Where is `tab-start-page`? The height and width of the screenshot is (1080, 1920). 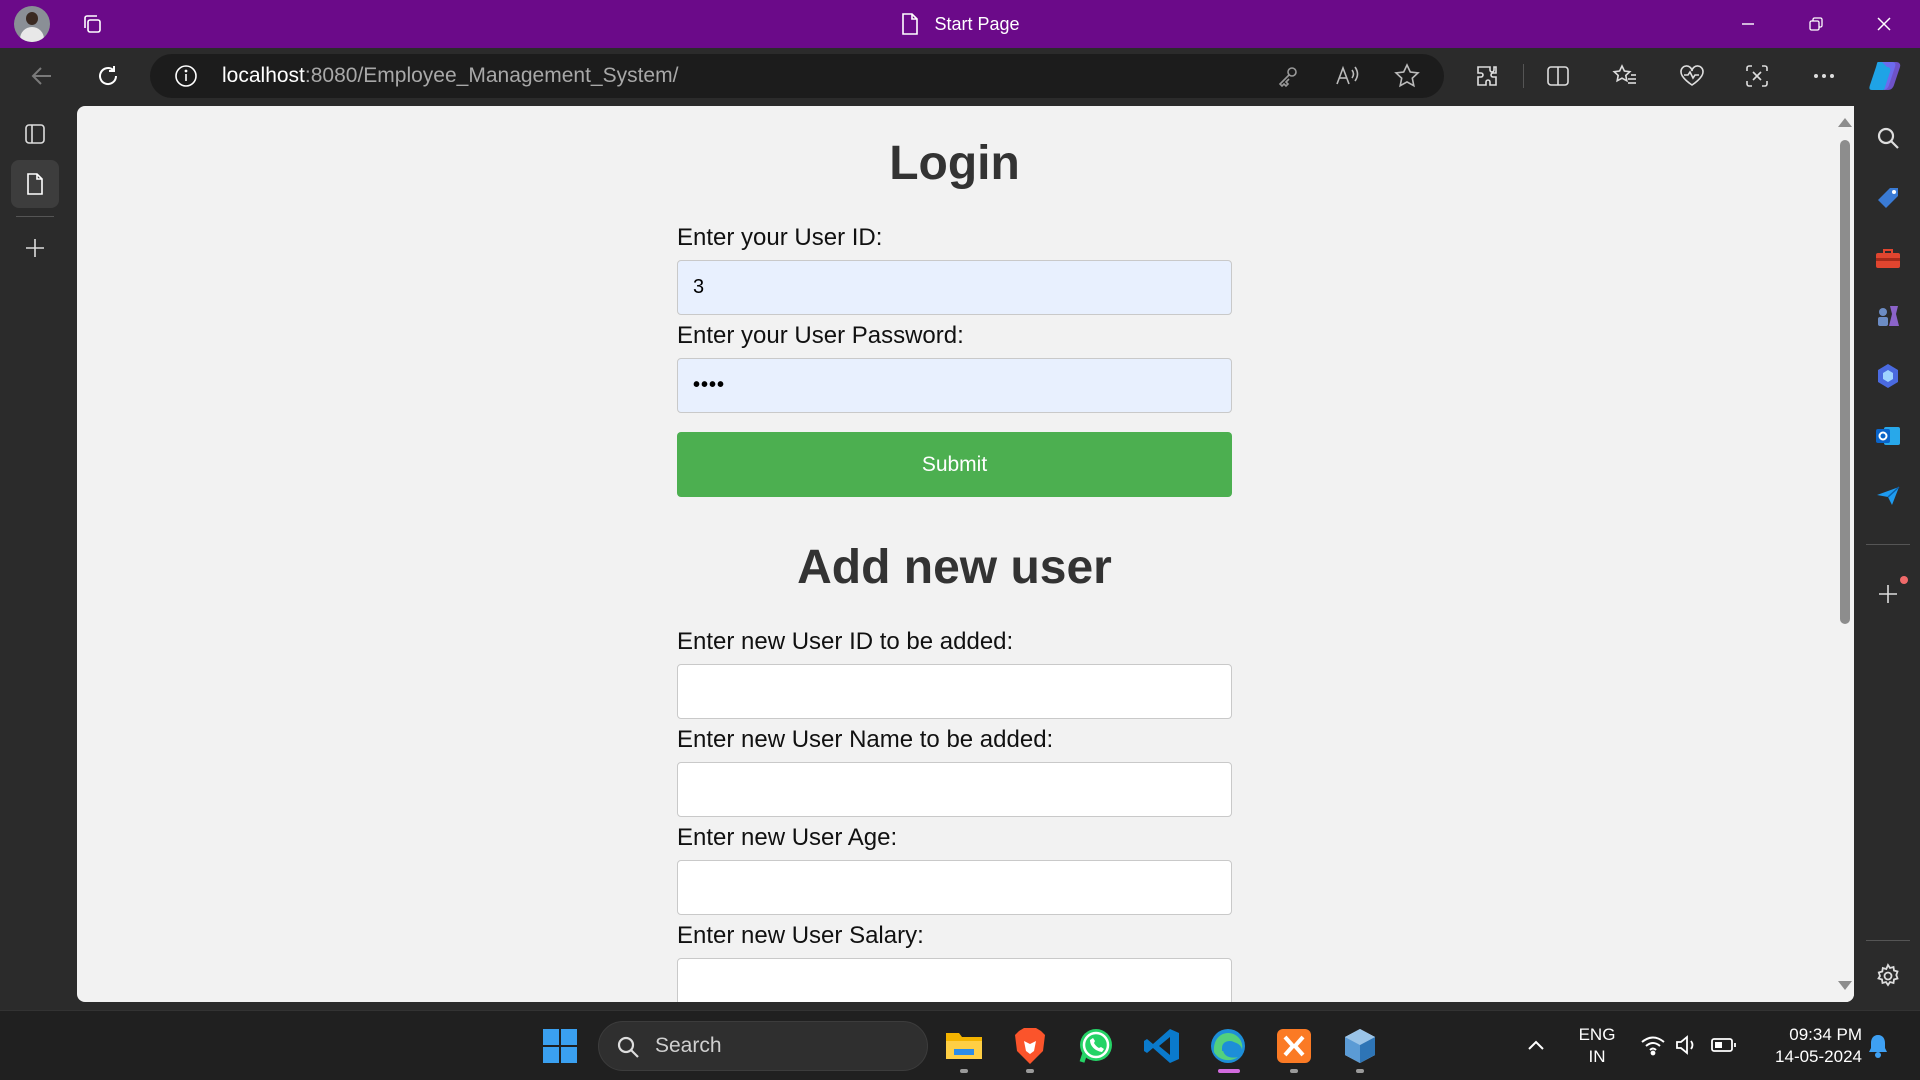
tab-start-page is located at coordinates (35, 184).